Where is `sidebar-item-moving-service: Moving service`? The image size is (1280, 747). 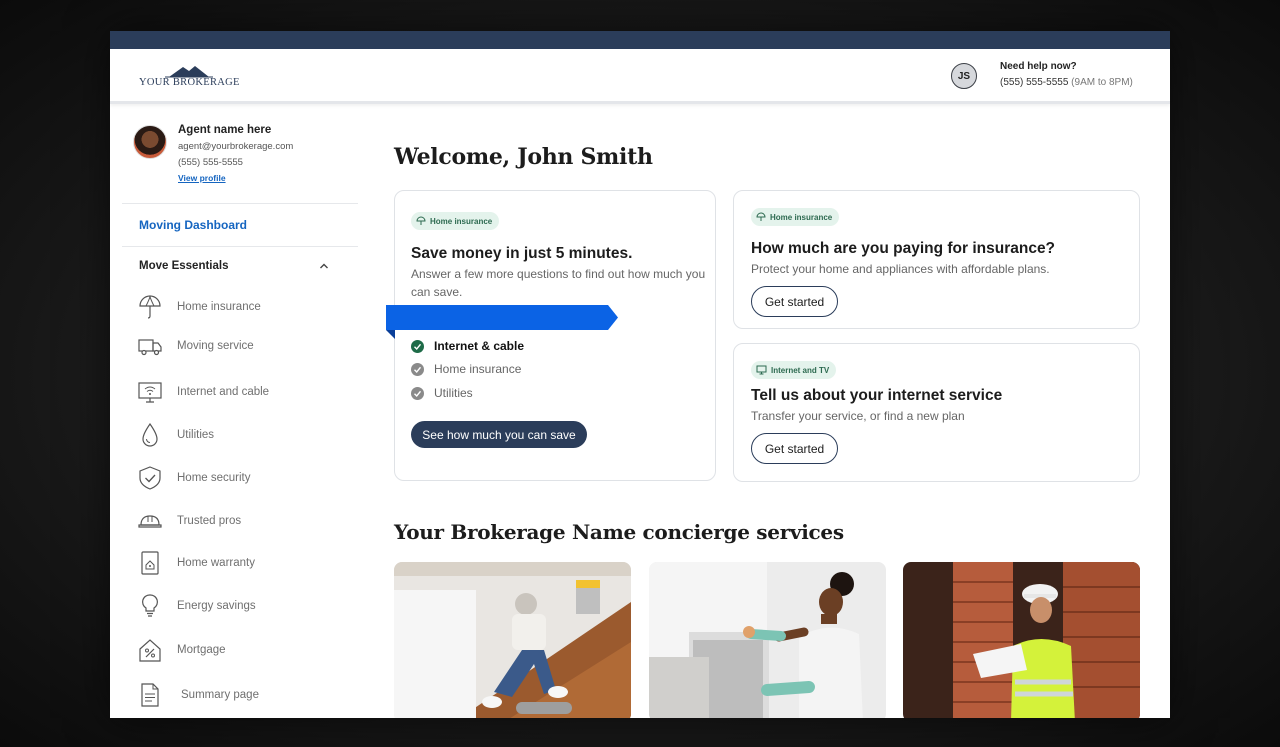 sidebar-item-moving-service: Moving service is located at coordinates (246, 346).